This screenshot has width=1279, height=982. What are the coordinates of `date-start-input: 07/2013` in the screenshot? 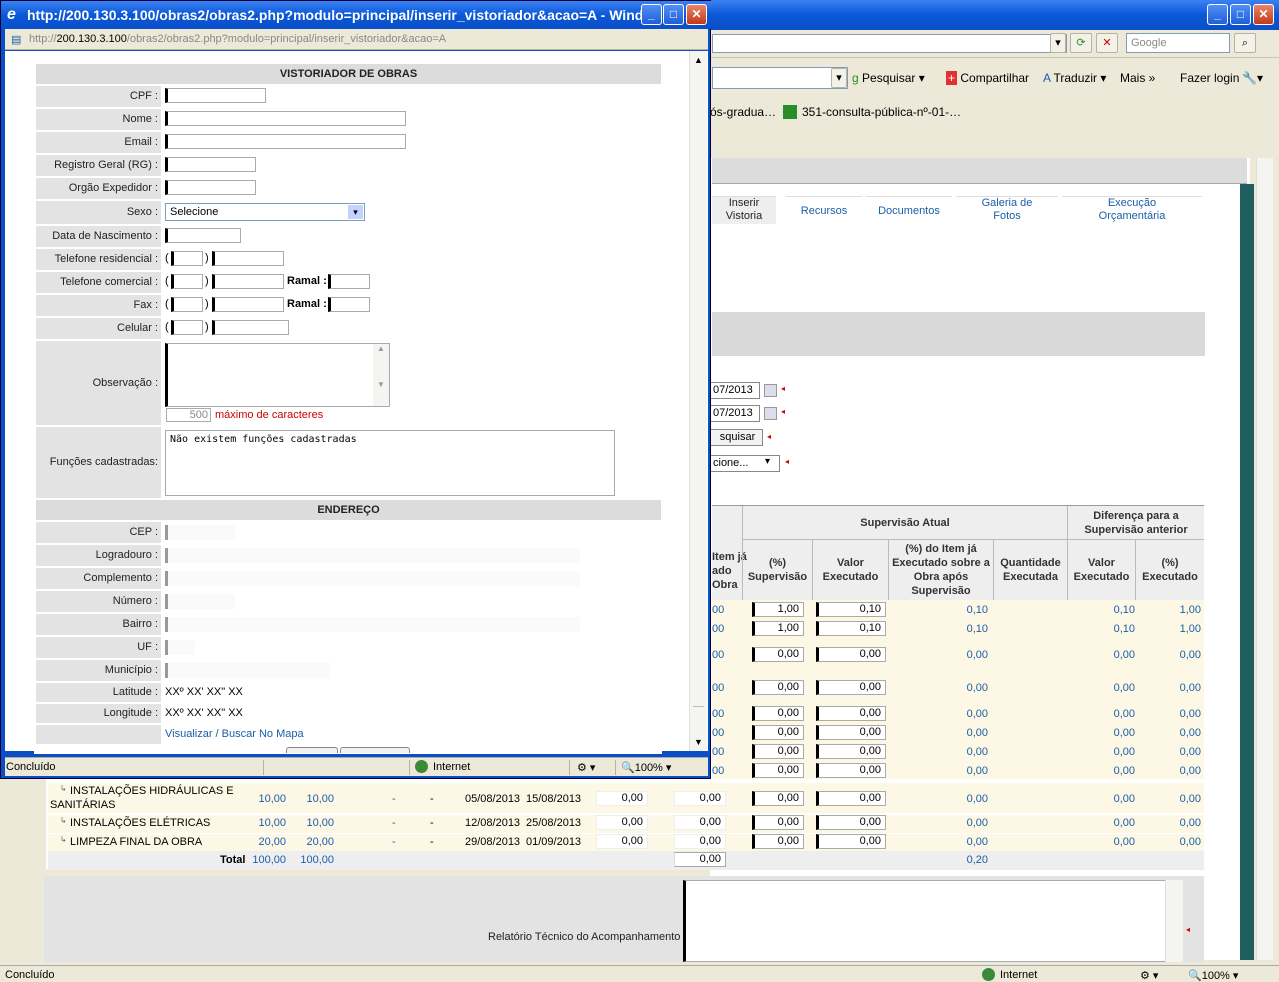 It's located at (735, 390).